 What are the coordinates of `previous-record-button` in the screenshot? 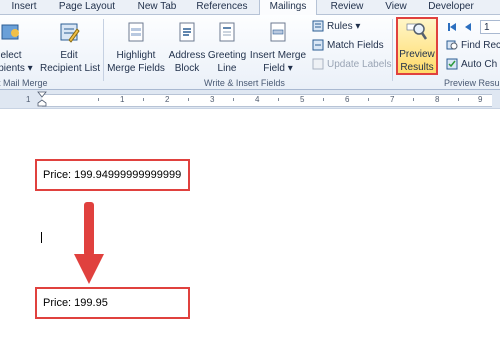 It's located at (469, 28).